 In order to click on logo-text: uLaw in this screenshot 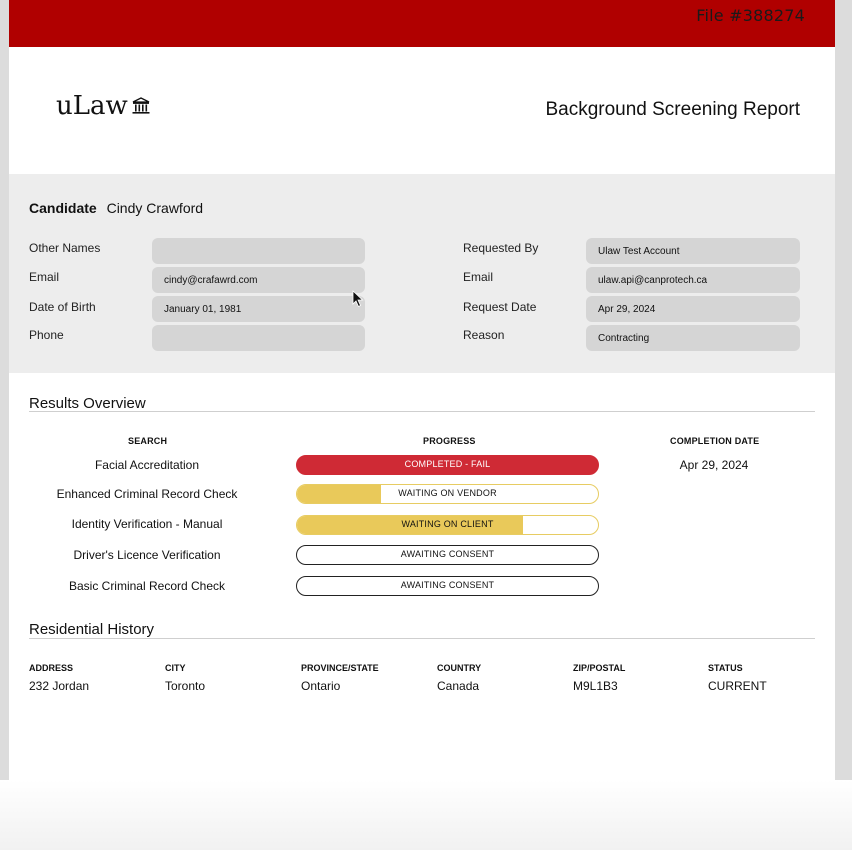, I will do `click(92, 106)`.